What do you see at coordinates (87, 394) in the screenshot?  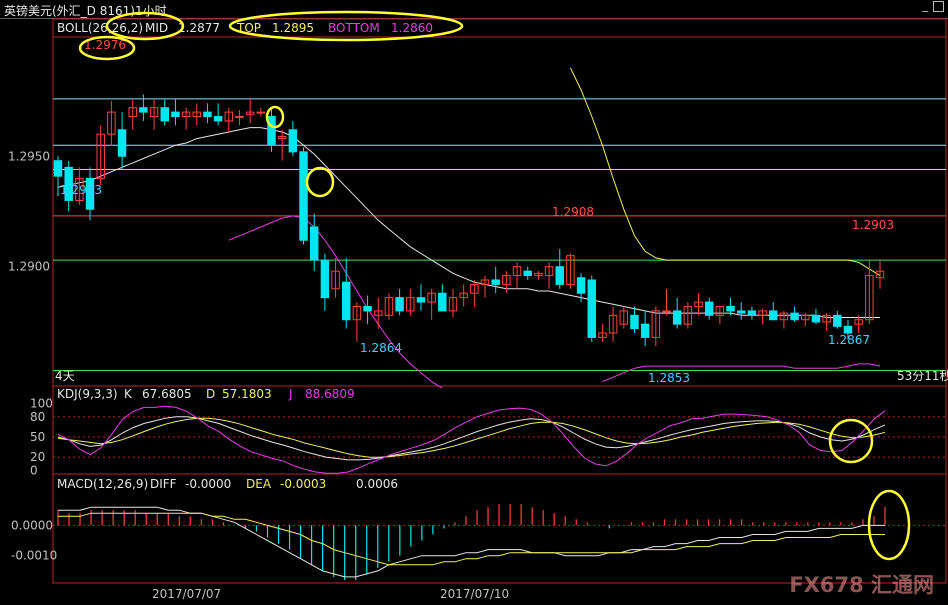 I see `kdj-indicator-label: KDJ(9,3,3)` at bounding box center [87, 394].